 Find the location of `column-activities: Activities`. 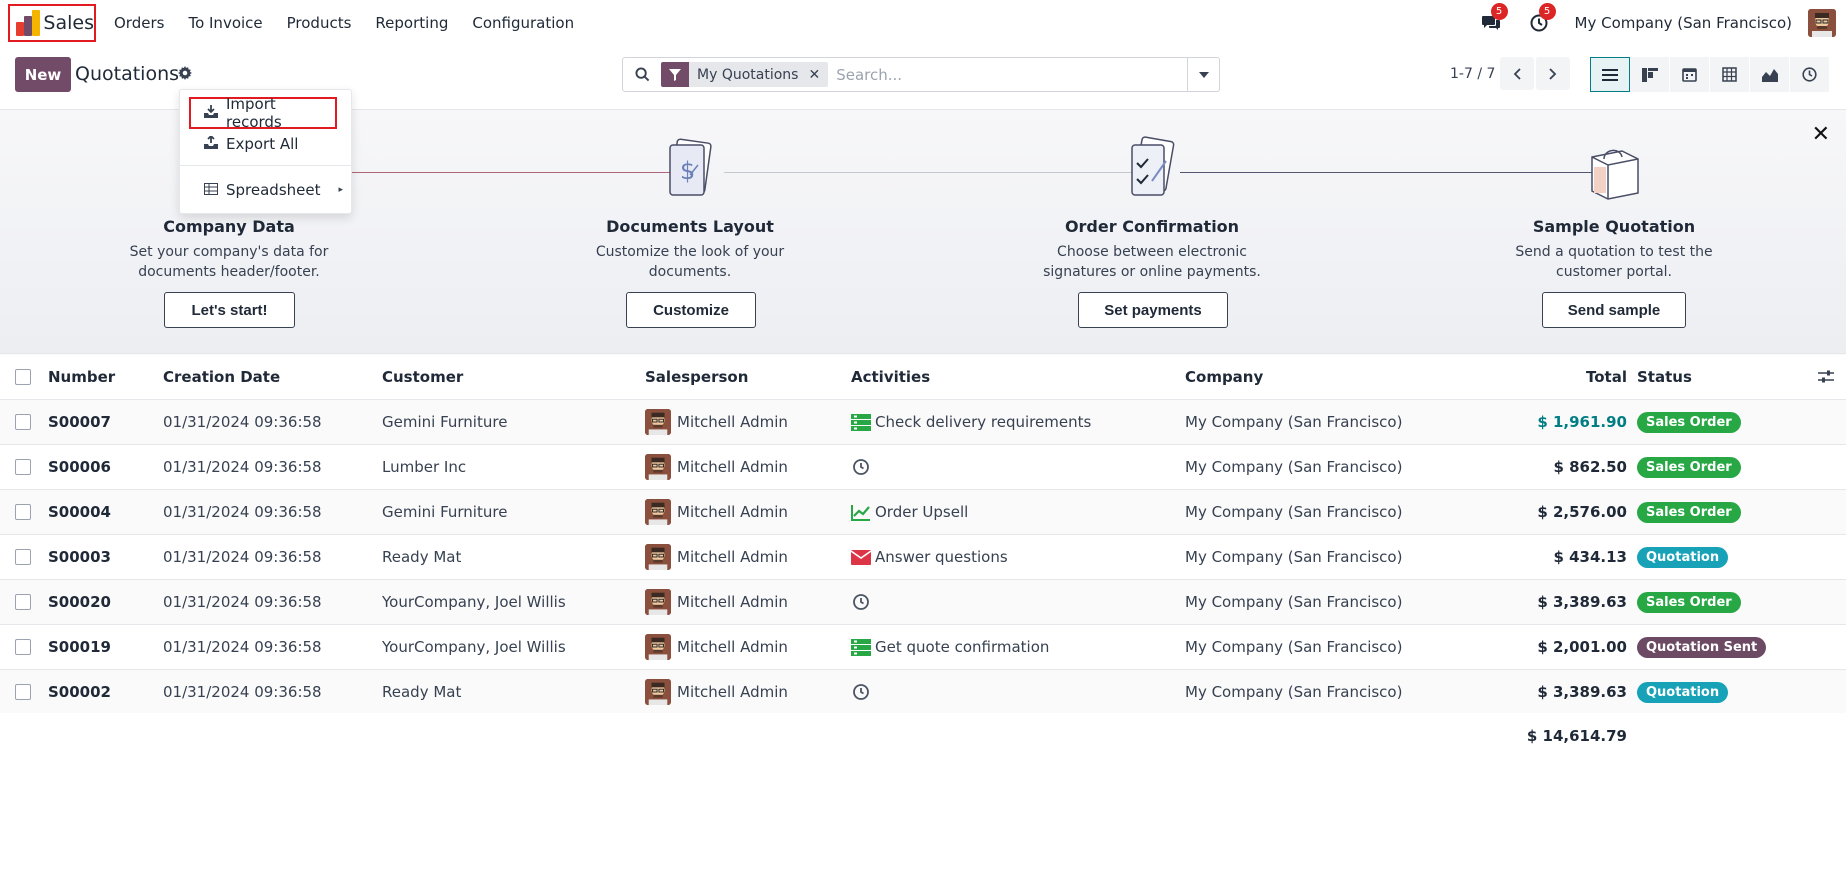

column-activities: Activities is located at coordinates (890, 377).